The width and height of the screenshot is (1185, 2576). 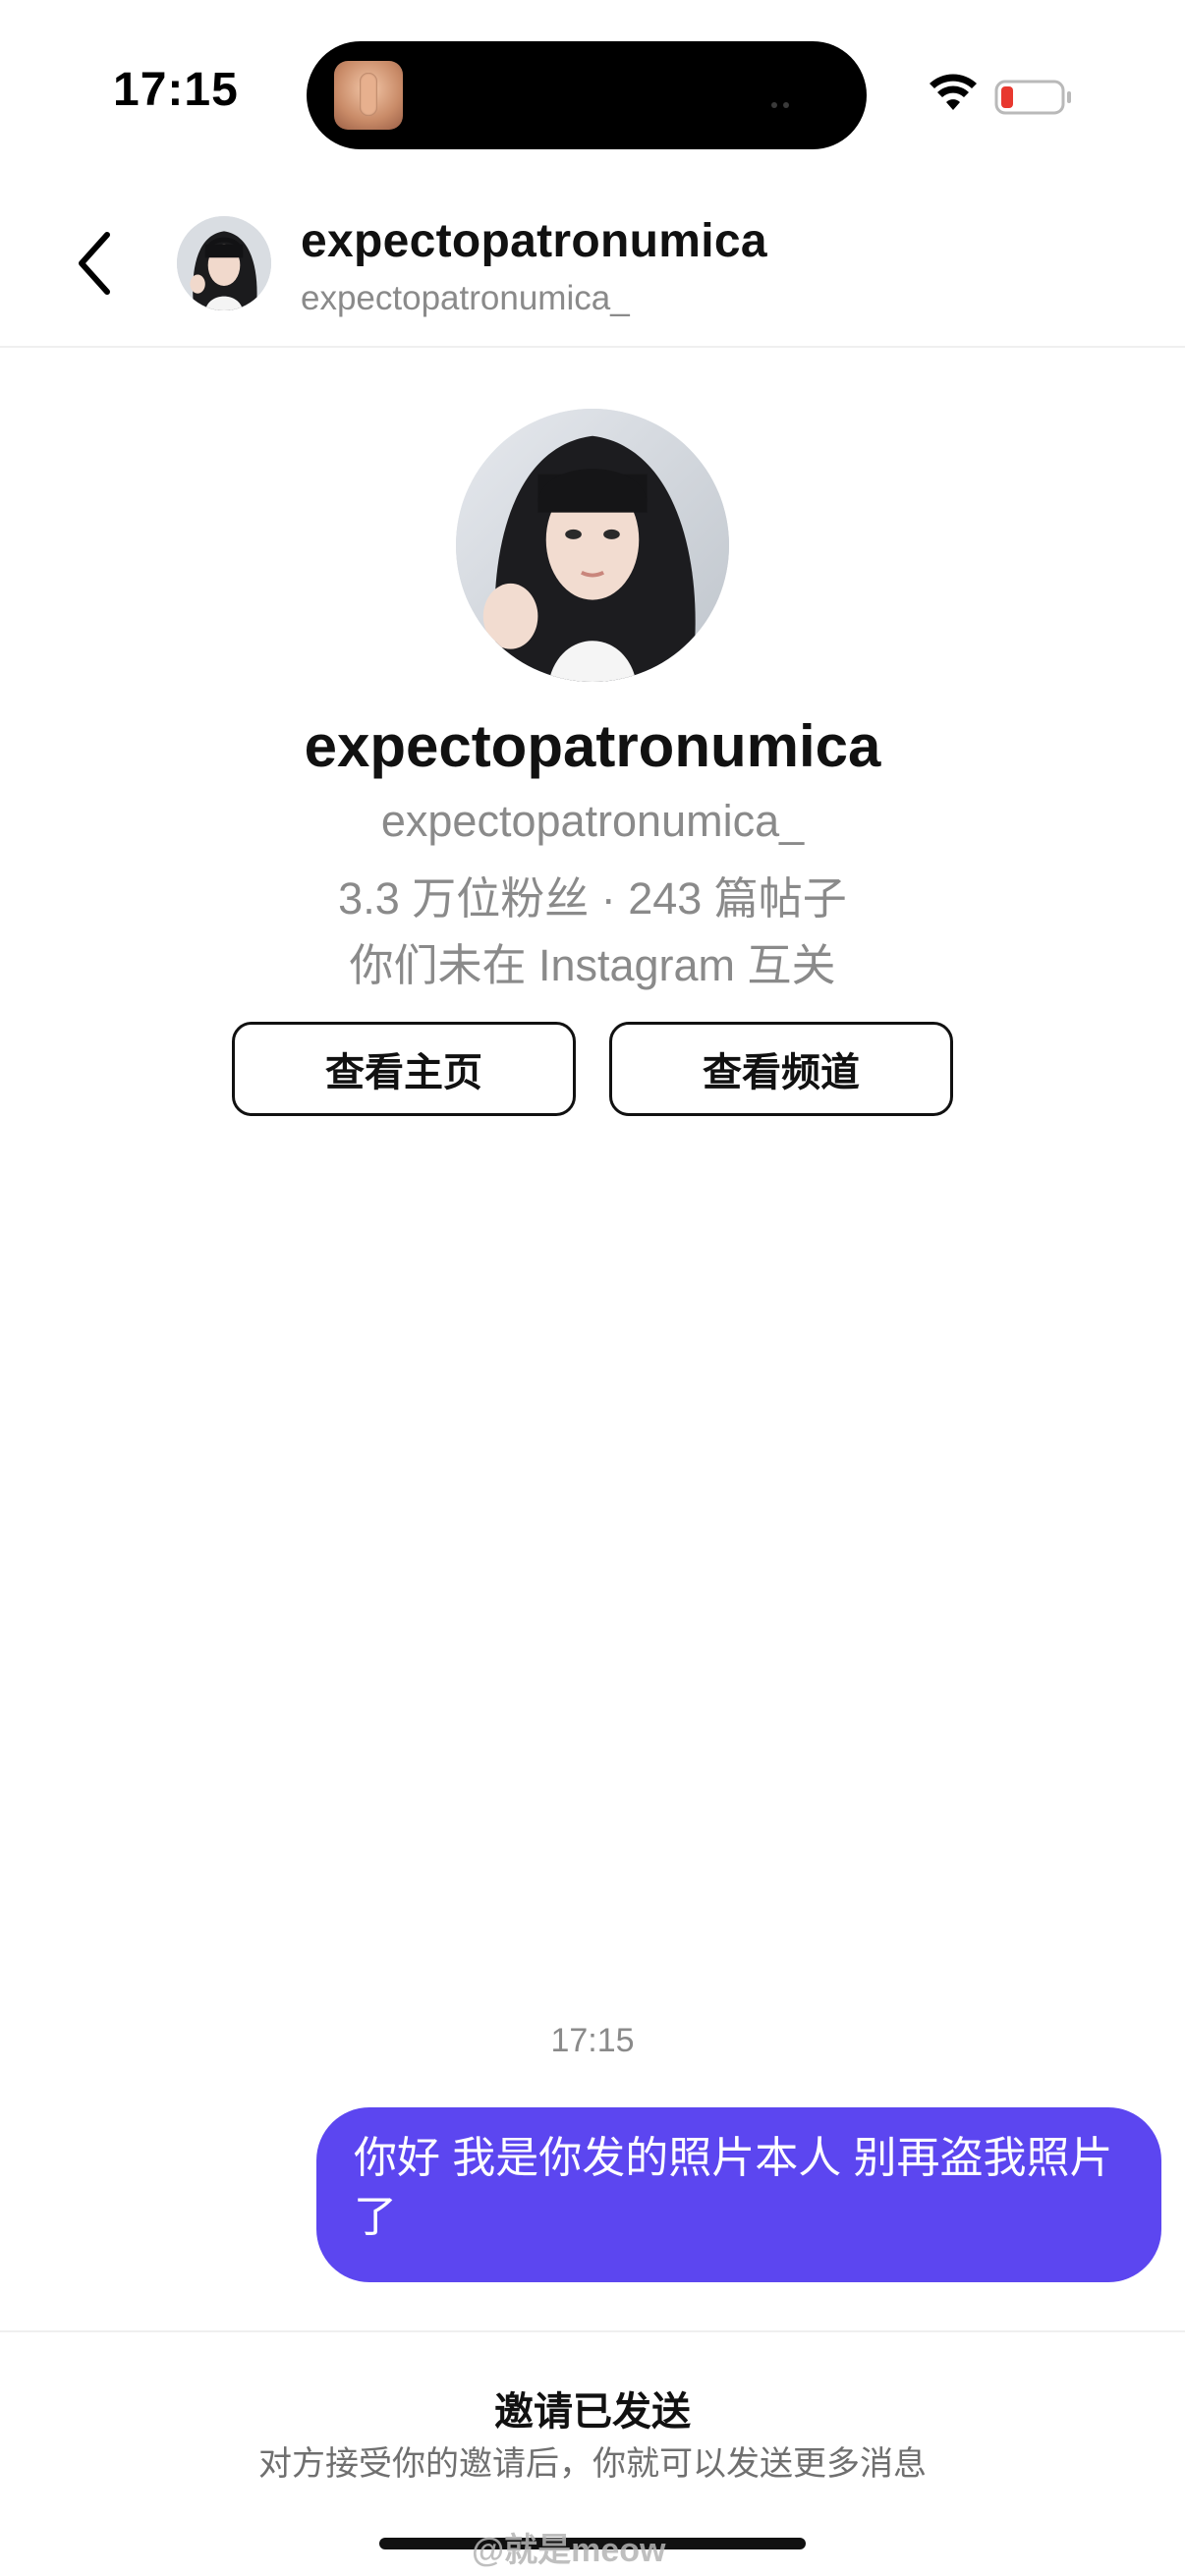 I want to click on now-playing-thumbnail, so click(x=369, y=95).